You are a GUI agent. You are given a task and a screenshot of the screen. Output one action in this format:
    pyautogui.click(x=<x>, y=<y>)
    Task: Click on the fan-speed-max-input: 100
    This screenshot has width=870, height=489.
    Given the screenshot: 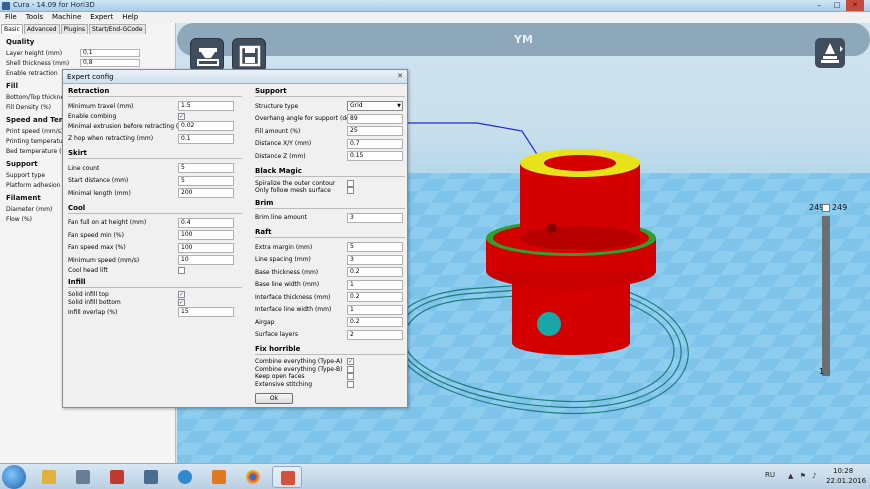 What is the action you would take?
    pyautogui.click(x=206, y=247)
    